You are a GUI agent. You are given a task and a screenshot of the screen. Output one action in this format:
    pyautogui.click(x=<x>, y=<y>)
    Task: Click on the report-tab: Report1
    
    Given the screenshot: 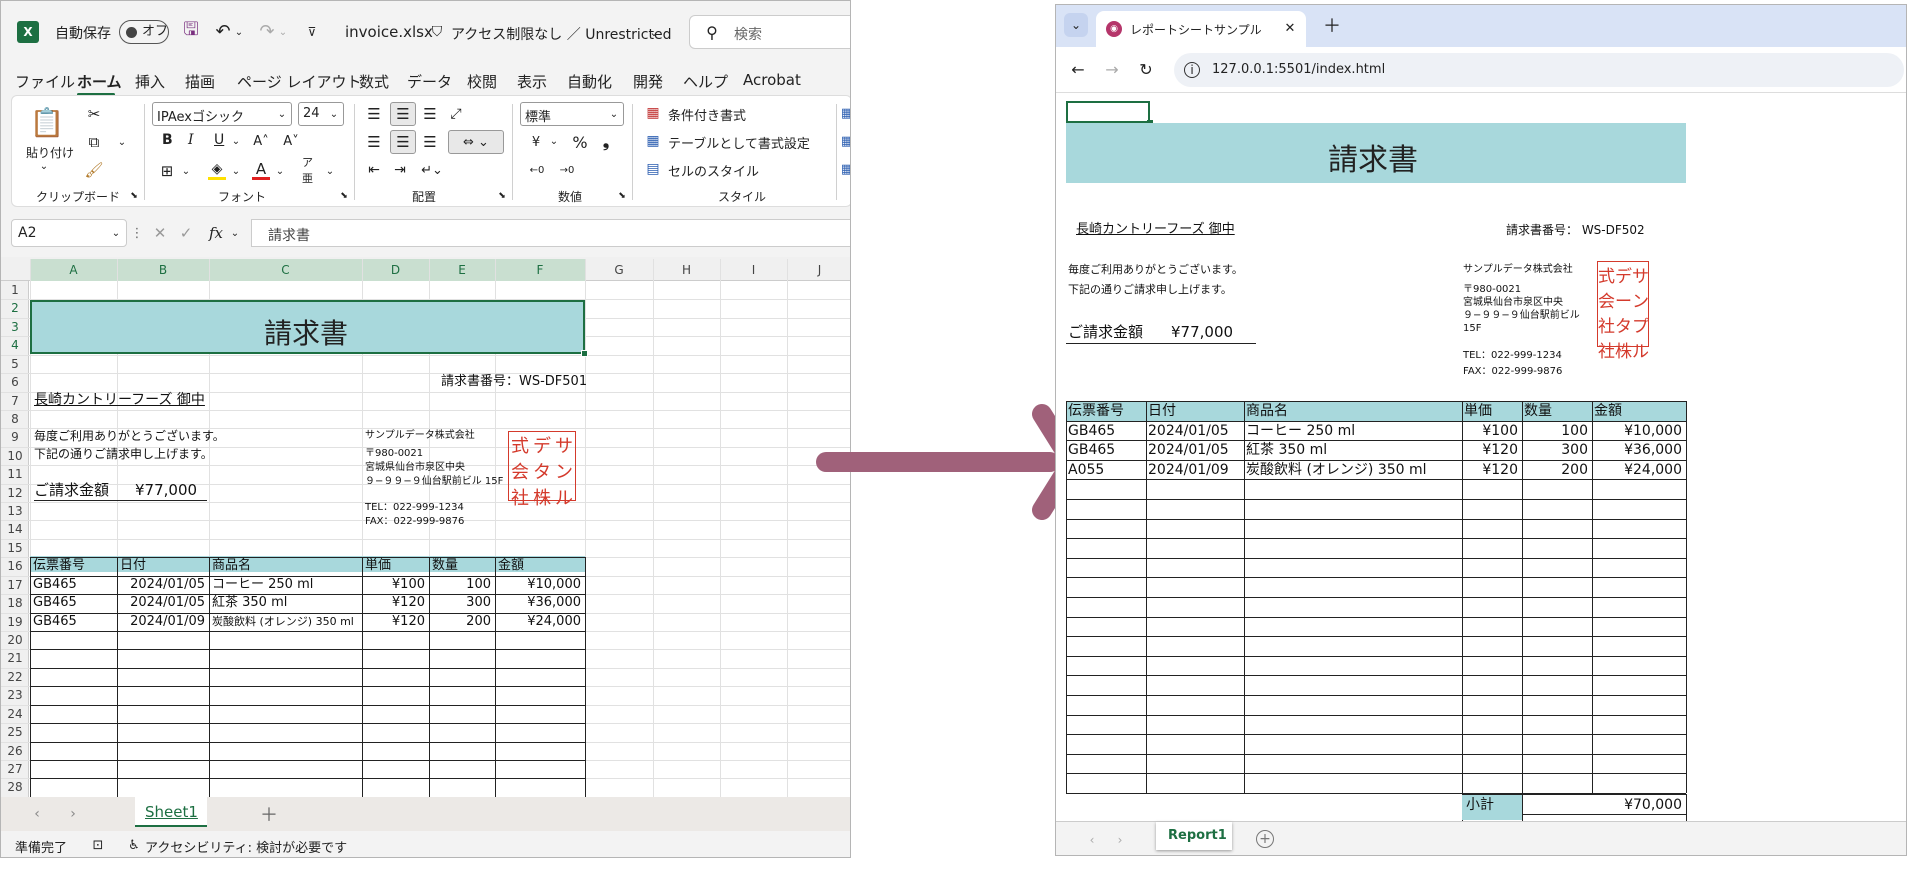 What is the action you would take?
    pyautogui.click(x=1194, y=836)
    